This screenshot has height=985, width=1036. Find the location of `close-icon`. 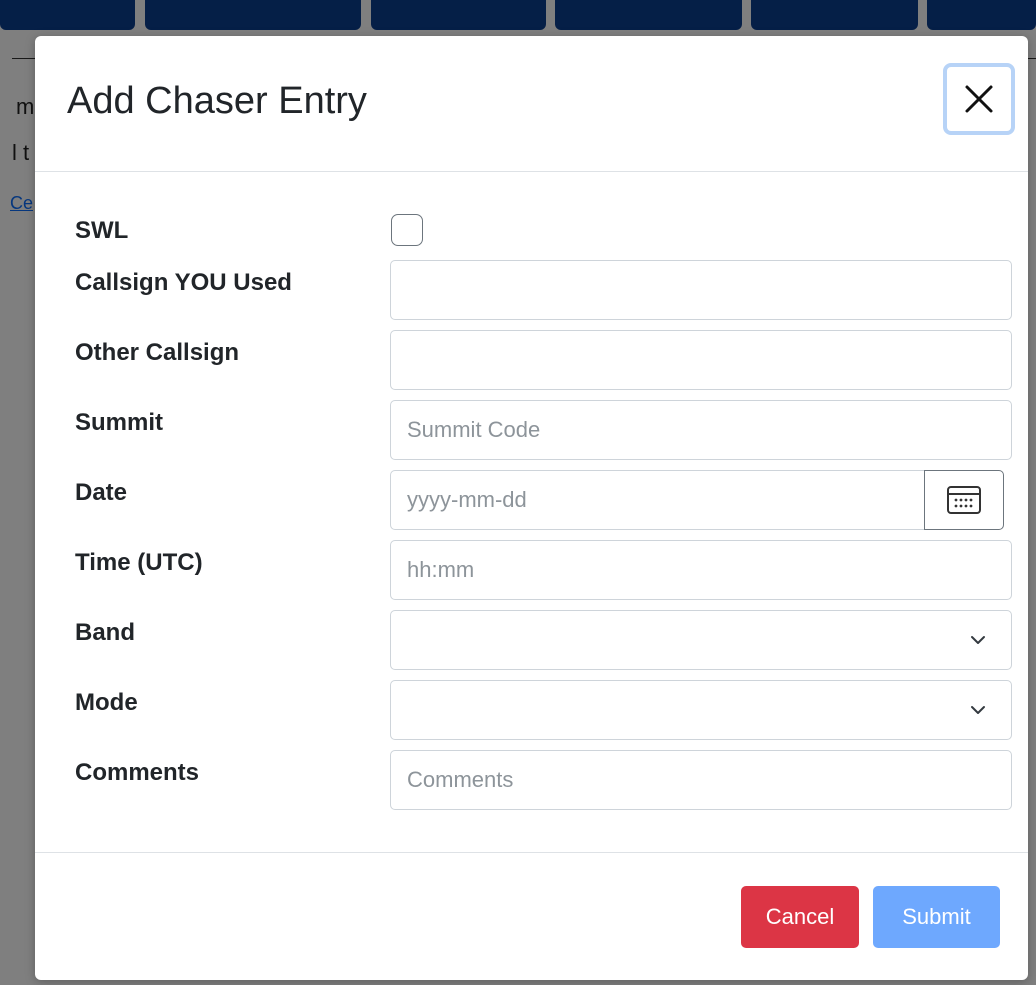

close-icon is located at coordinates (979, 99).